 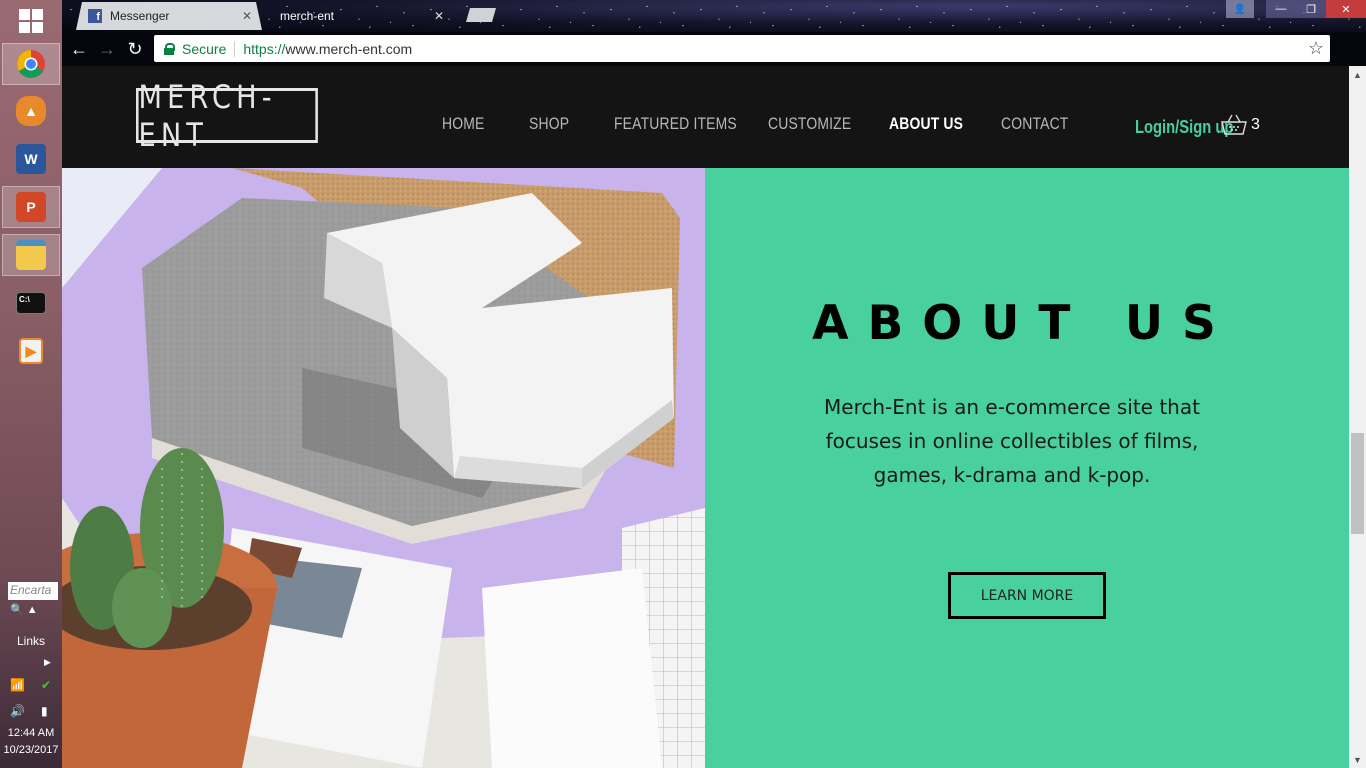 What do you see at coordinates (675, 124) in the screenshot?
I see `nav-featured-items: FEATURED ITEMS` at bounding box center [675, 124].